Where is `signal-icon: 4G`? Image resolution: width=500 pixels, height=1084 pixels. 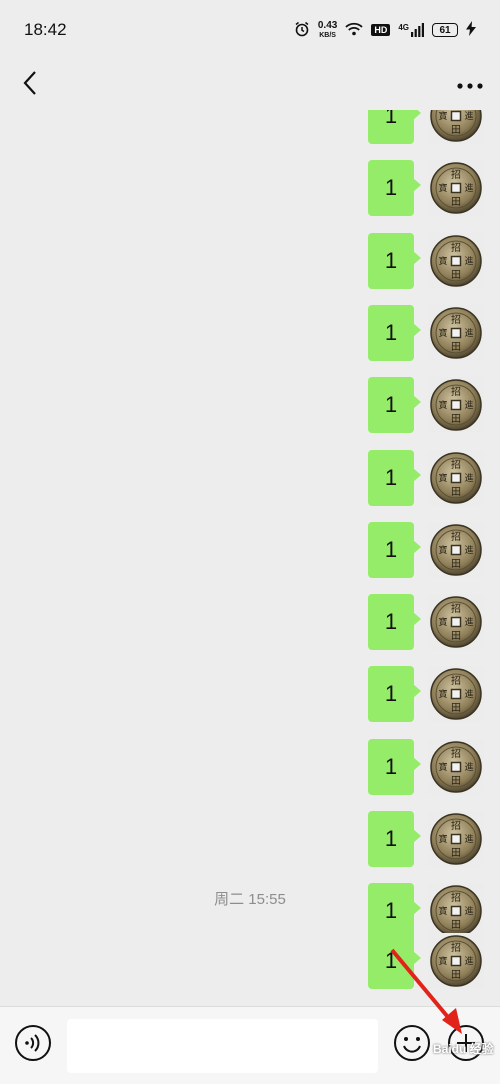
signal-icon: 4G is located at coordinates (411, 30).